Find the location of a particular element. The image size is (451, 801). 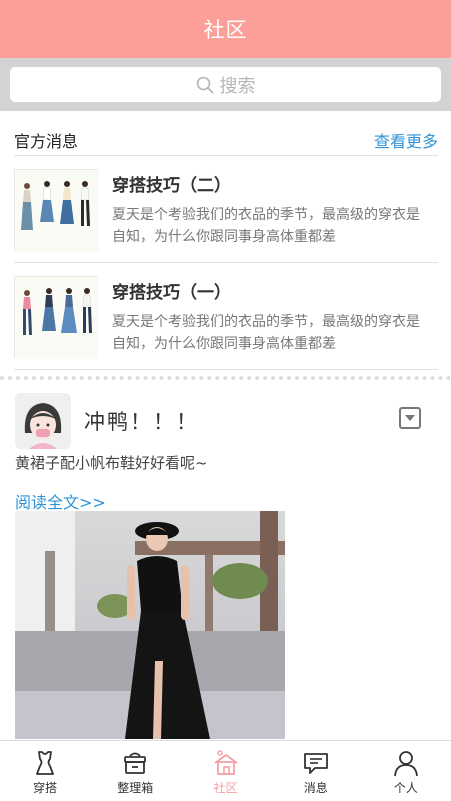

tab-outfit: 穿搭 is located at coordinates (45, 771).